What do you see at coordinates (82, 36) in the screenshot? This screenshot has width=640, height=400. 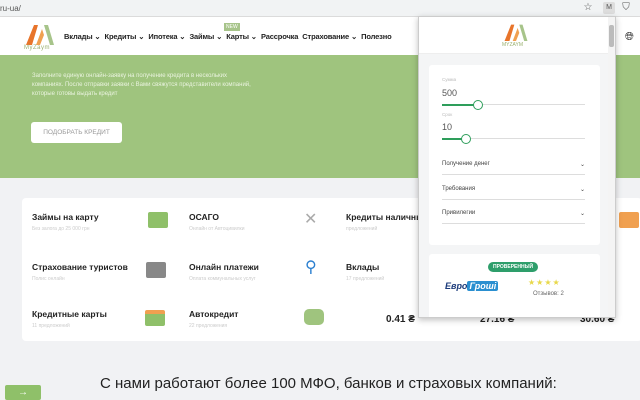 I see `nav-deposits: Вклады ⌄` at bounding box center [82, 36].